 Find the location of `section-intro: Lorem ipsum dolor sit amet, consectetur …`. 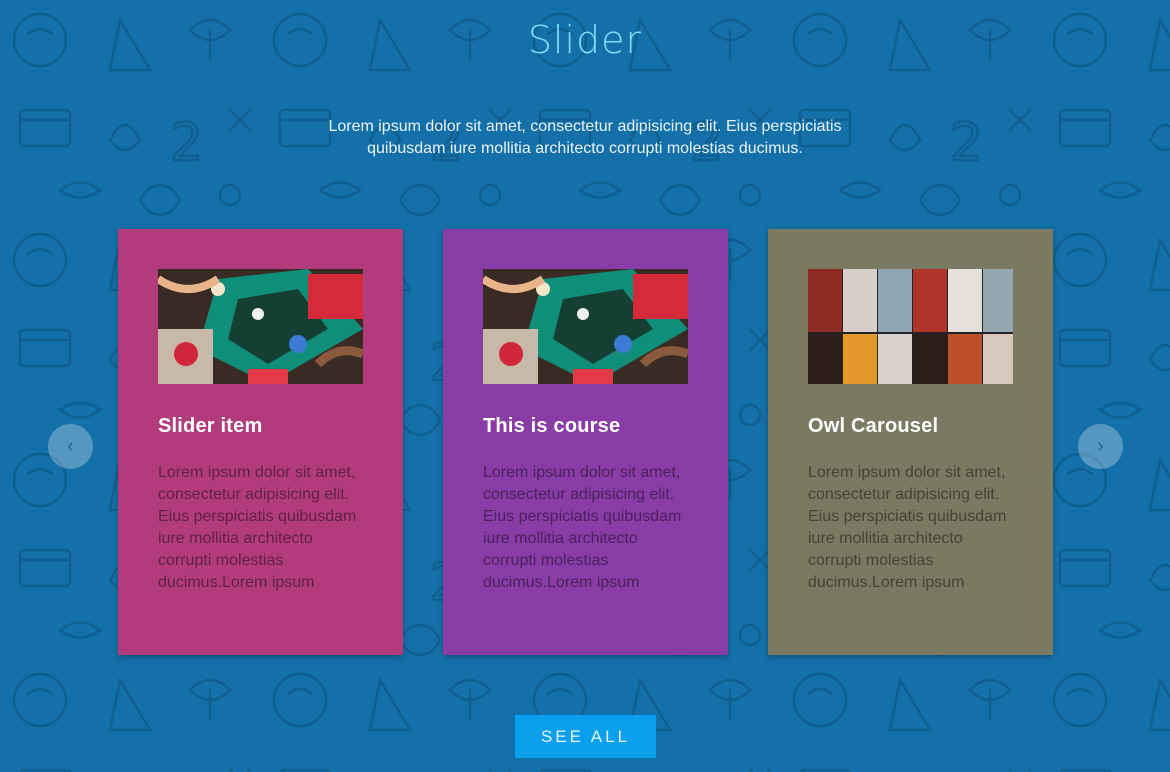

section-intro: Lorem ipsum dolor sit amet, consectetur … is located at coordinates (585, 137).